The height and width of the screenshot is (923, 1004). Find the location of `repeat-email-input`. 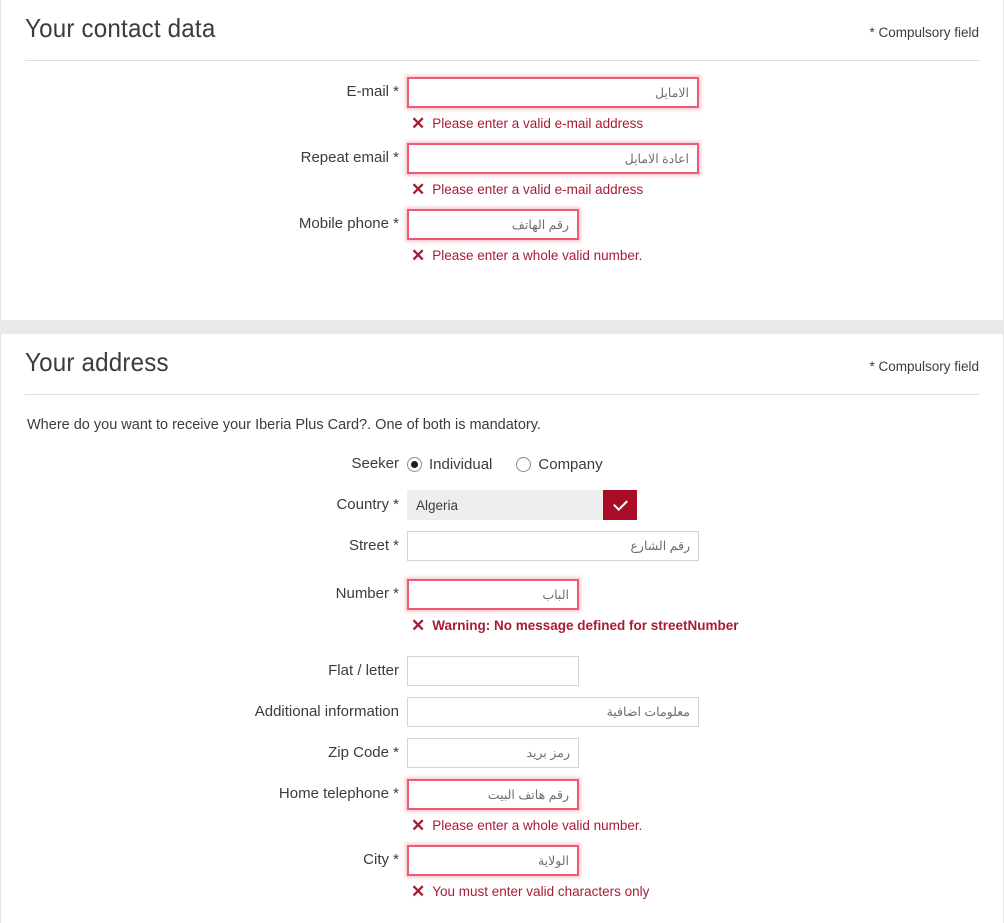

repeat-email-input is located at coordinates (553, 158).